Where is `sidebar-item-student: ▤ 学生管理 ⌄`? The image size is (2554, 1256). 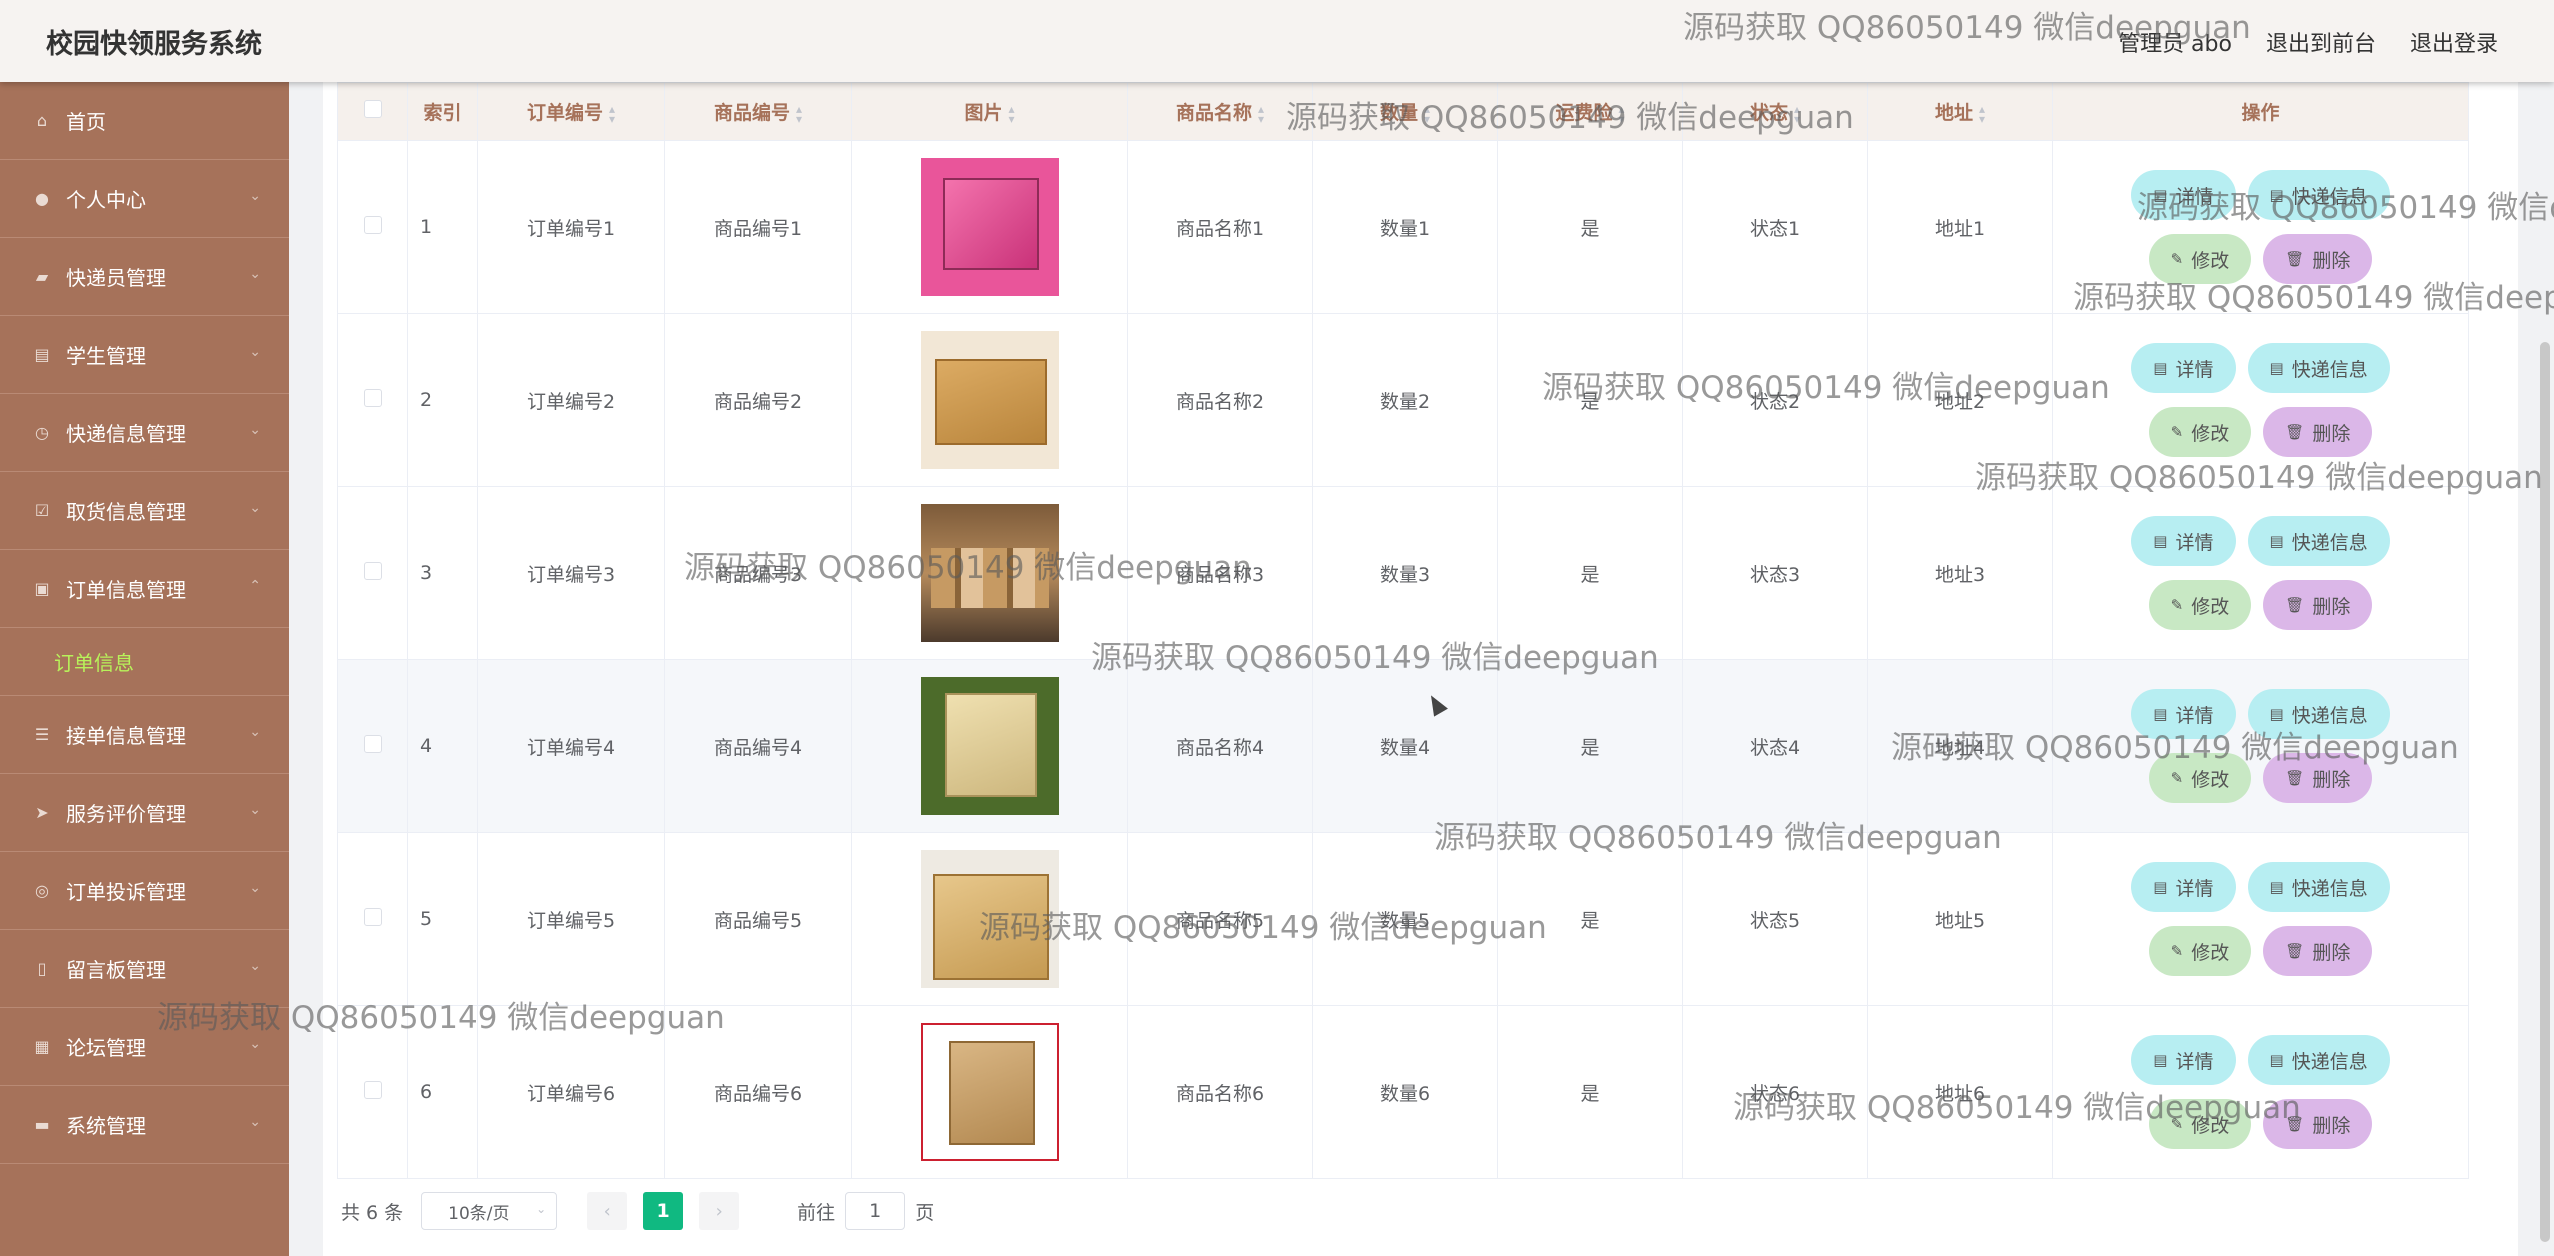
sidebar-item-student: ▤ 学生管理 ⌄ is located at coordinates (144, 355).